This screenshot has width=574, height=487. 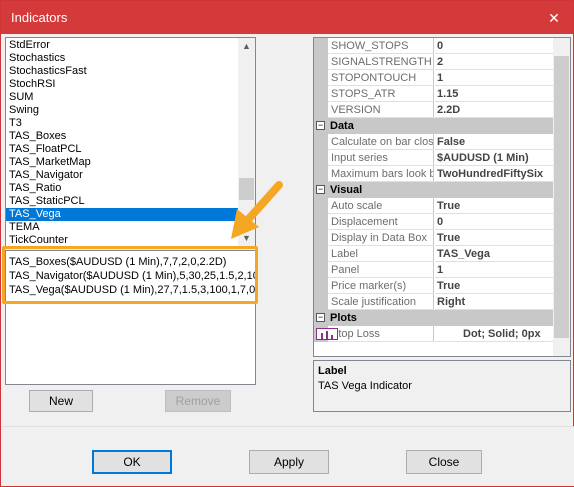 What do you see at coordinates (381, 62) in the screenshot?
I see `property-name: SIGNALSTRENGTH` at bounding box center [381, 62].